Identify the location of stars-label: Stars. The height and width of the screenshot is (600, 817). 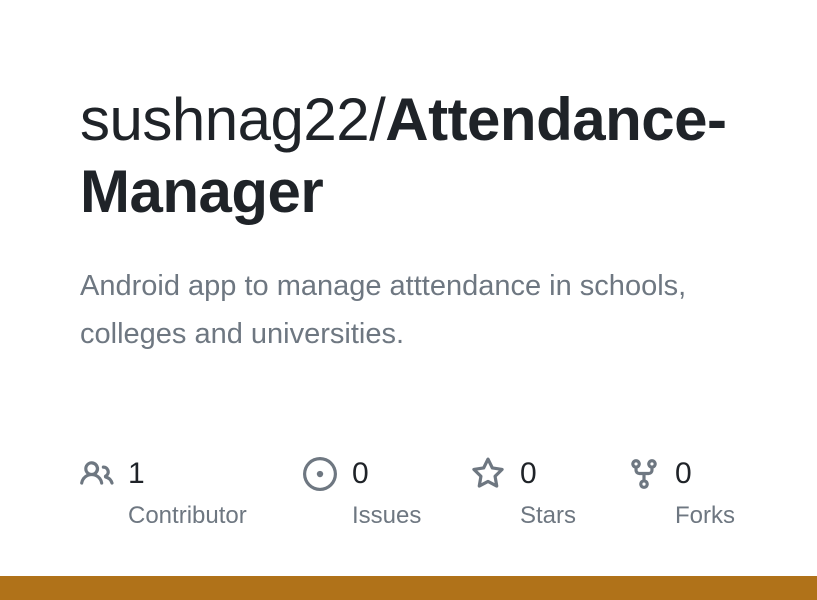
(548, 515).